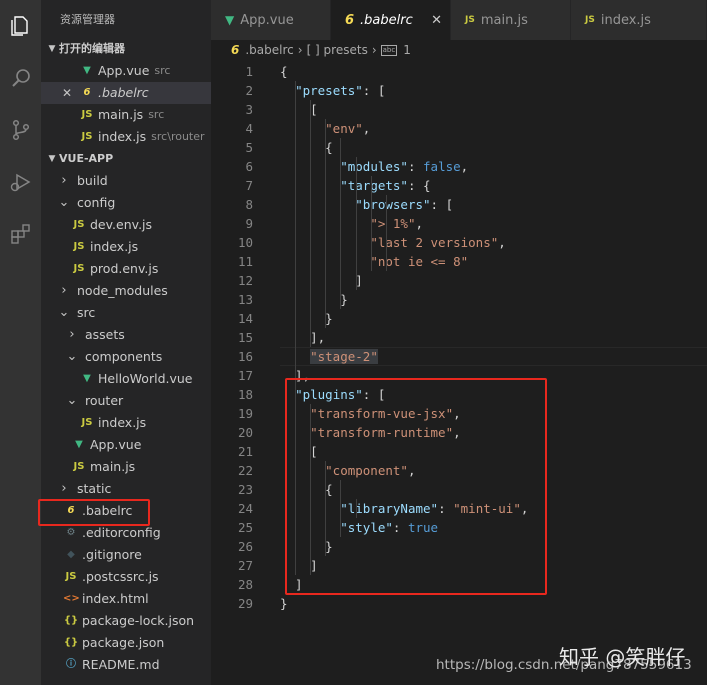 The image size is (707, 685). Describe the element at coordinates (126, 137) in the screenshot. I see `open-editor-item: JS index.js src\router` at that location.